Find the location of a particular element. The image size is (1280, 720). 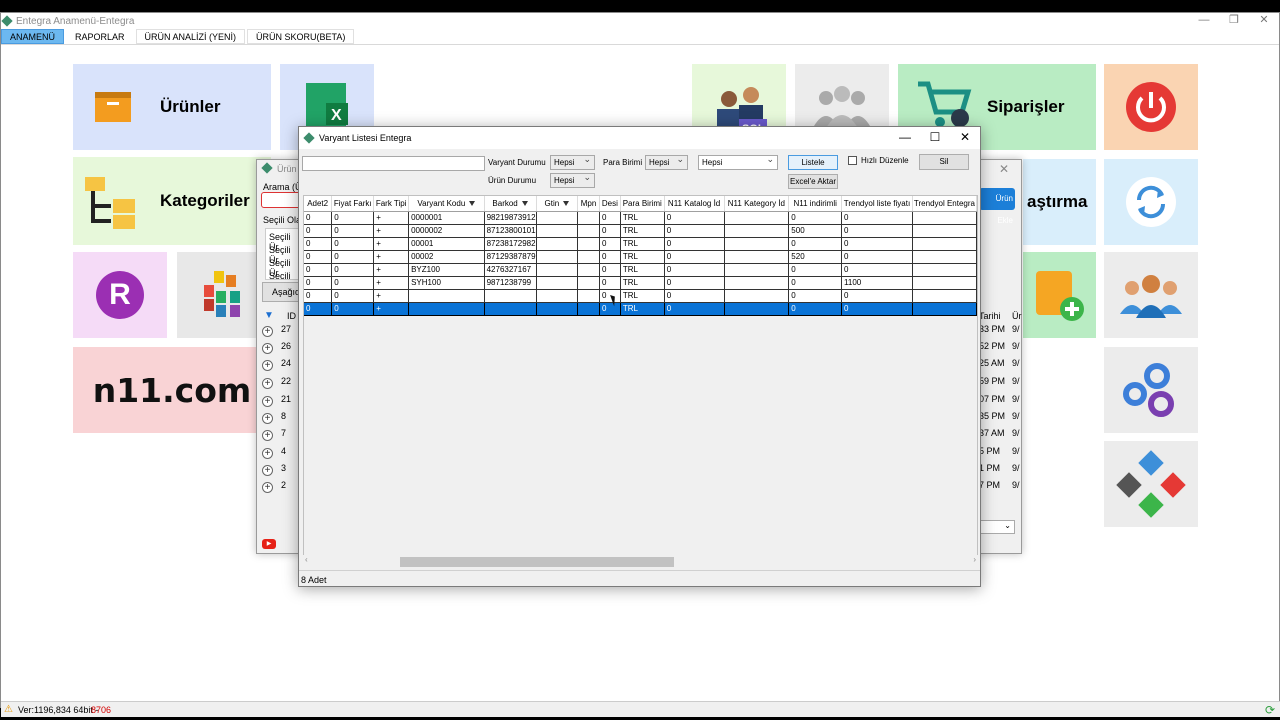

tile-plugins is located at coordinates (1151, 484).